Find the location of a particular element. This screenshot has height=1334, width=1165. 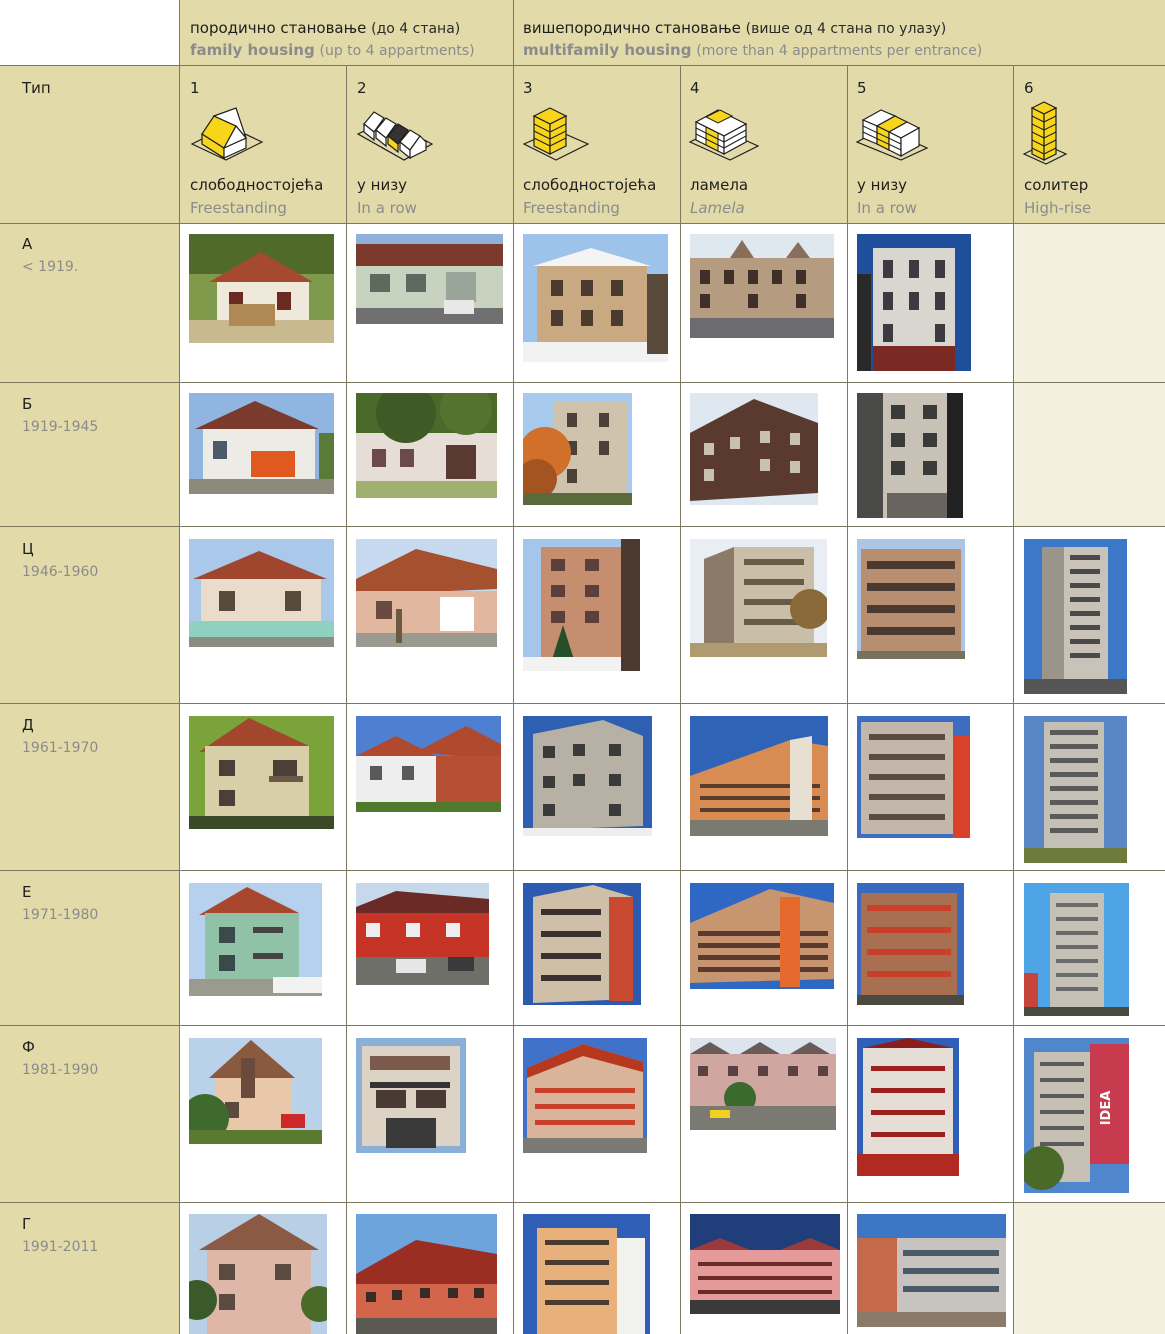

photo-f3 is located at coordinates (585, 1095).